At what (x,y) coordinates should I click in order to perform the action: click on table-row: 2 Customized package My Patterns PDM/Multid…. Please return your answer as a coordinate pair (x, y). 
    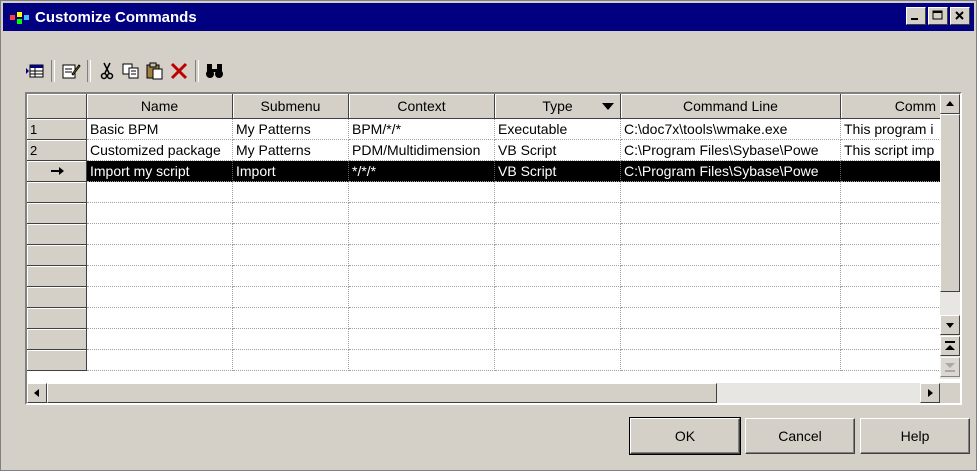
    Looking at the image, I should click on (483, 150).